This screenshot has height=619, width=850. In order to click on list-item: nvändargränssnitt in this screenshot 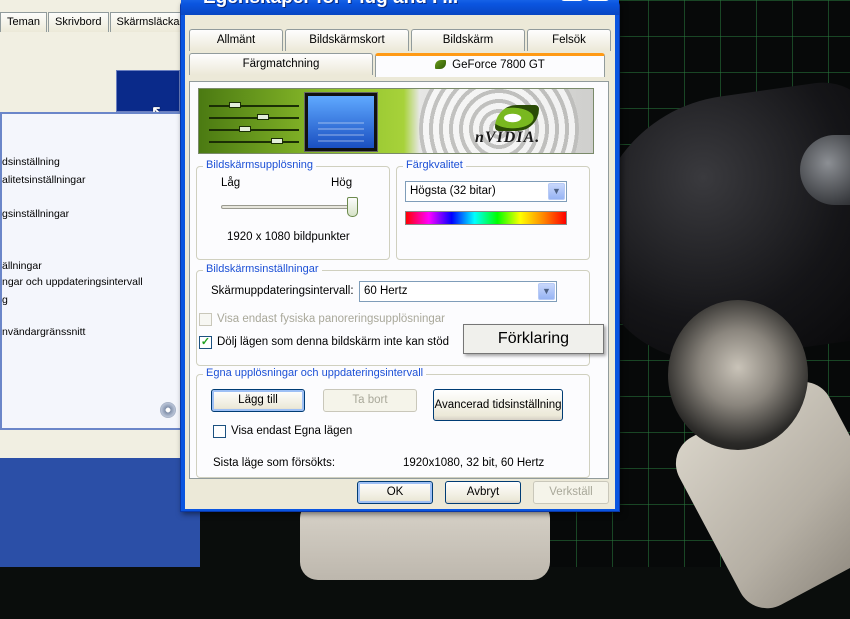, I will do `click(43, 332)`.